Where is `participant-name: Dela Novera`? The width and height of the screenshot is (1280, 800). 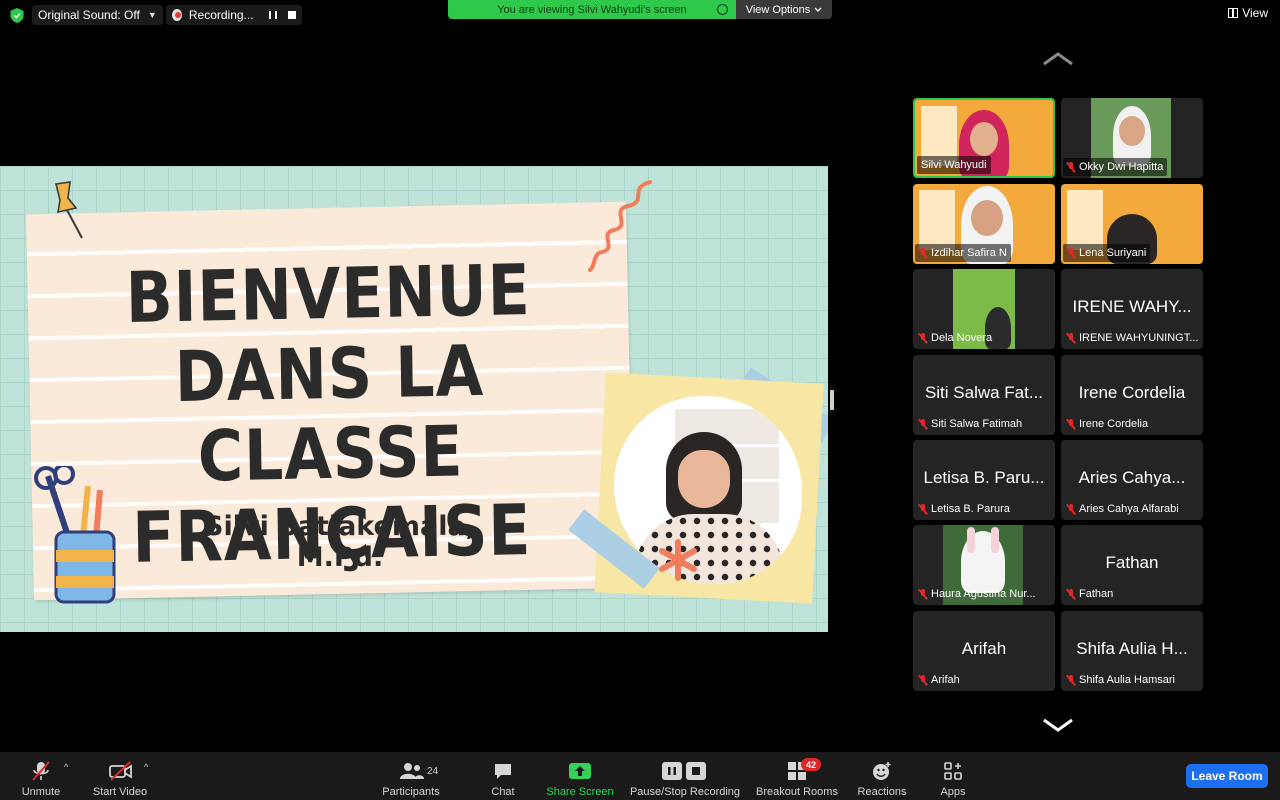 participant-name: Dela Novera is located at coordinates (955, 338).